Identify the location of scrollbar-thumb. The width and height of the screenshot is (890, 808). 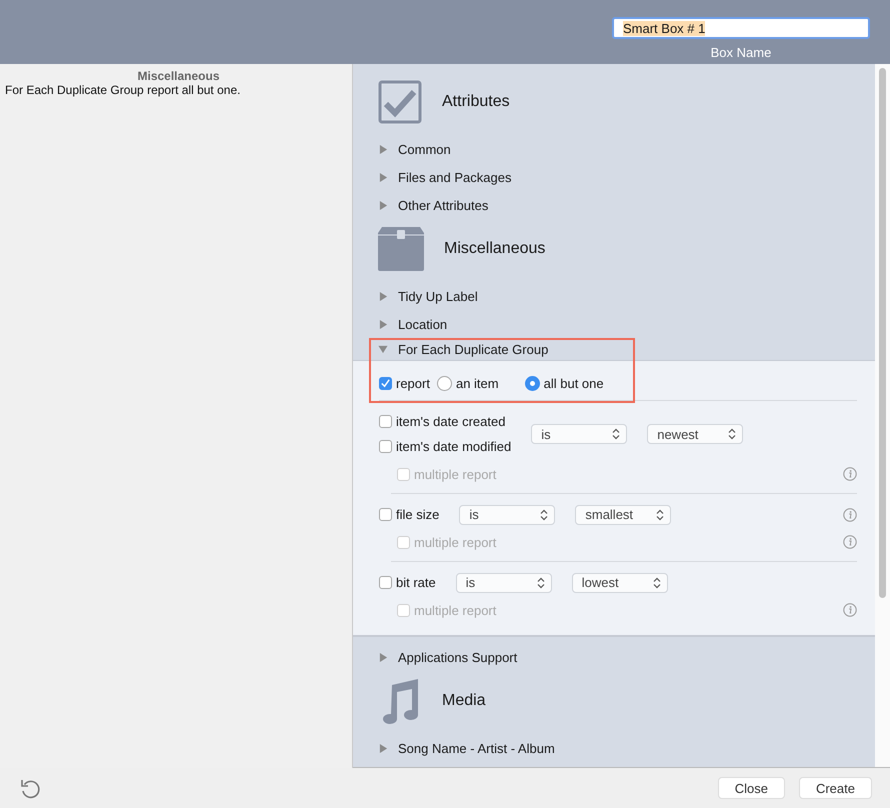
(882, 333).